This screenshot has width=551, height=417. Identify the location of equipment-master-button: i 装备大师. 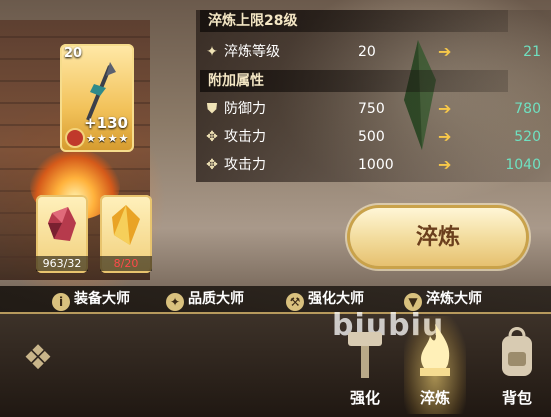
(91, 299).